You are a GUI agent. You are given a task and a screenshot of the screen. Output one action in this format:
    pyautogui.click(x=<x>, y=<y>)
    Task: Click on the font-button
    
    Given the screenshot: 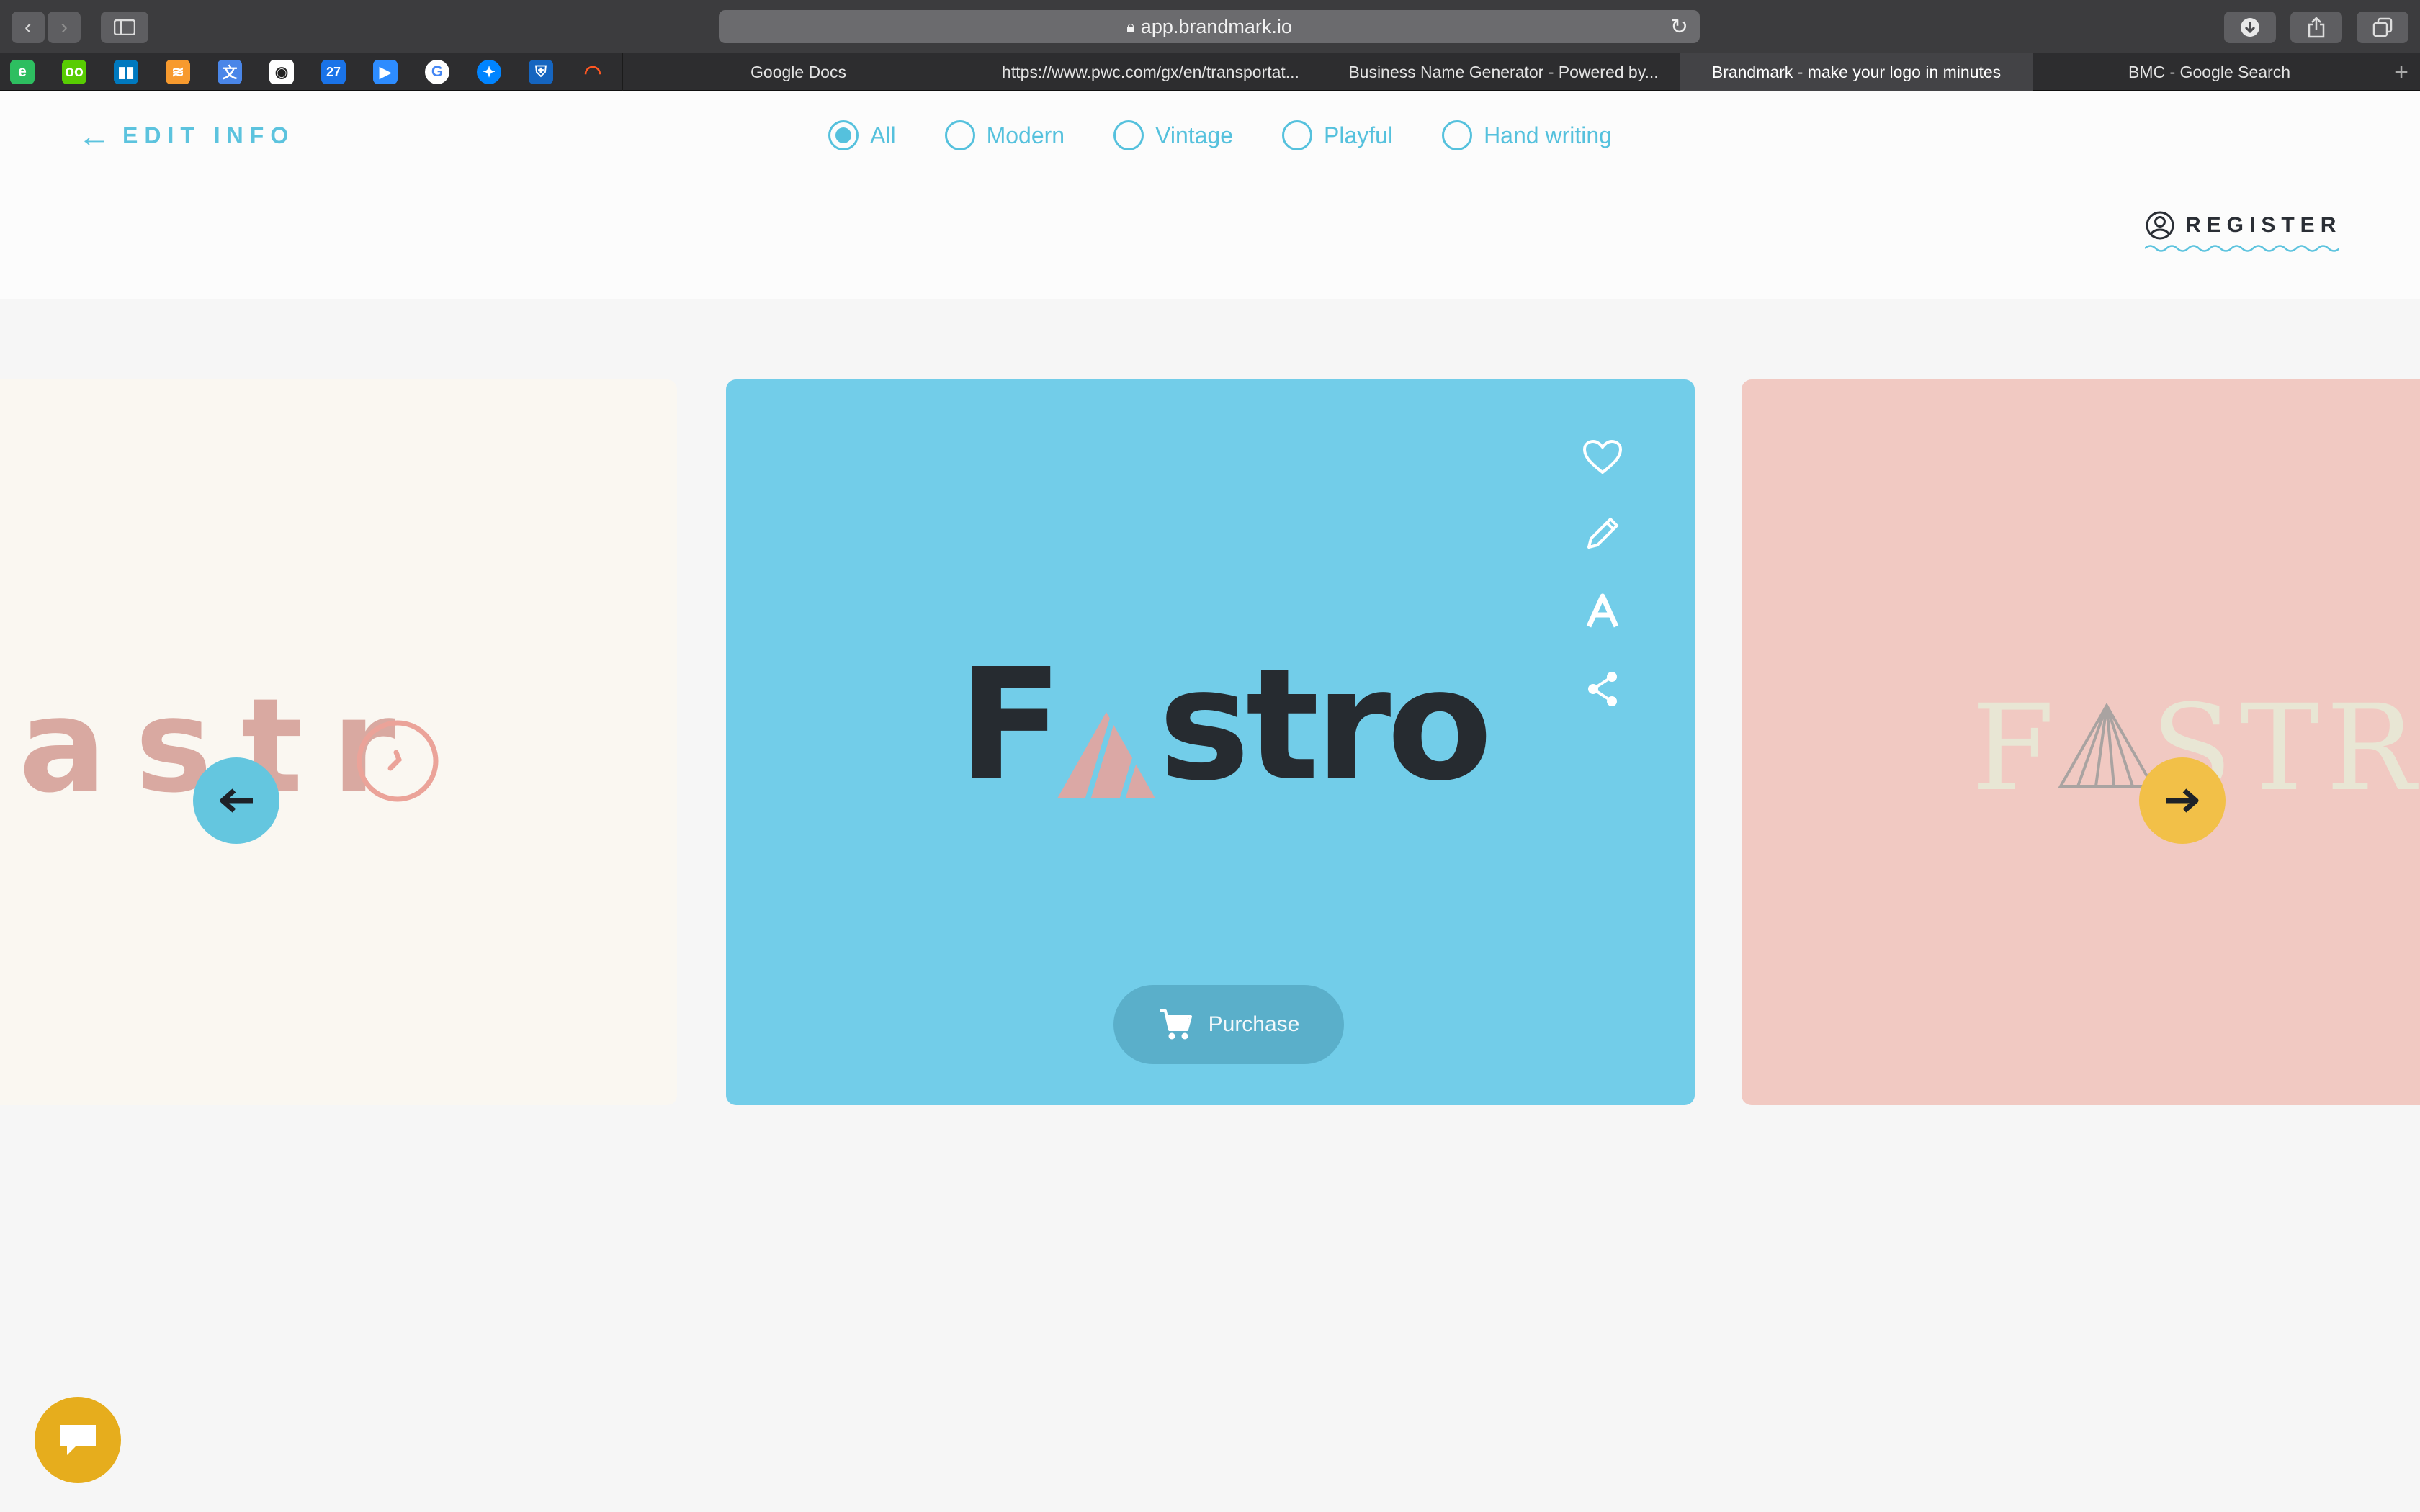 What is the action you would take?
    pyautogui.click(x=1602, y=611)
    